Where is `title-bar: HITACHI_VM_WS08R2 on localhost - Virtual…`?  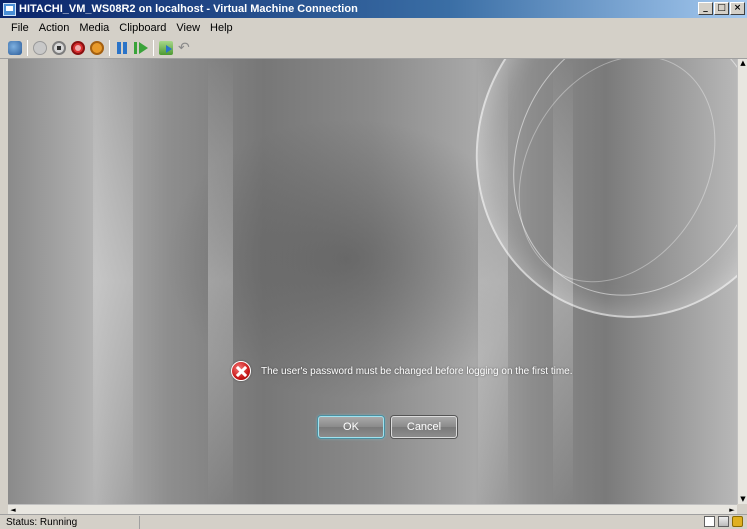
title-bar: HITACHI_VM_WS08R2 on localhost - Virtual… is located at coordinates (373, 9).